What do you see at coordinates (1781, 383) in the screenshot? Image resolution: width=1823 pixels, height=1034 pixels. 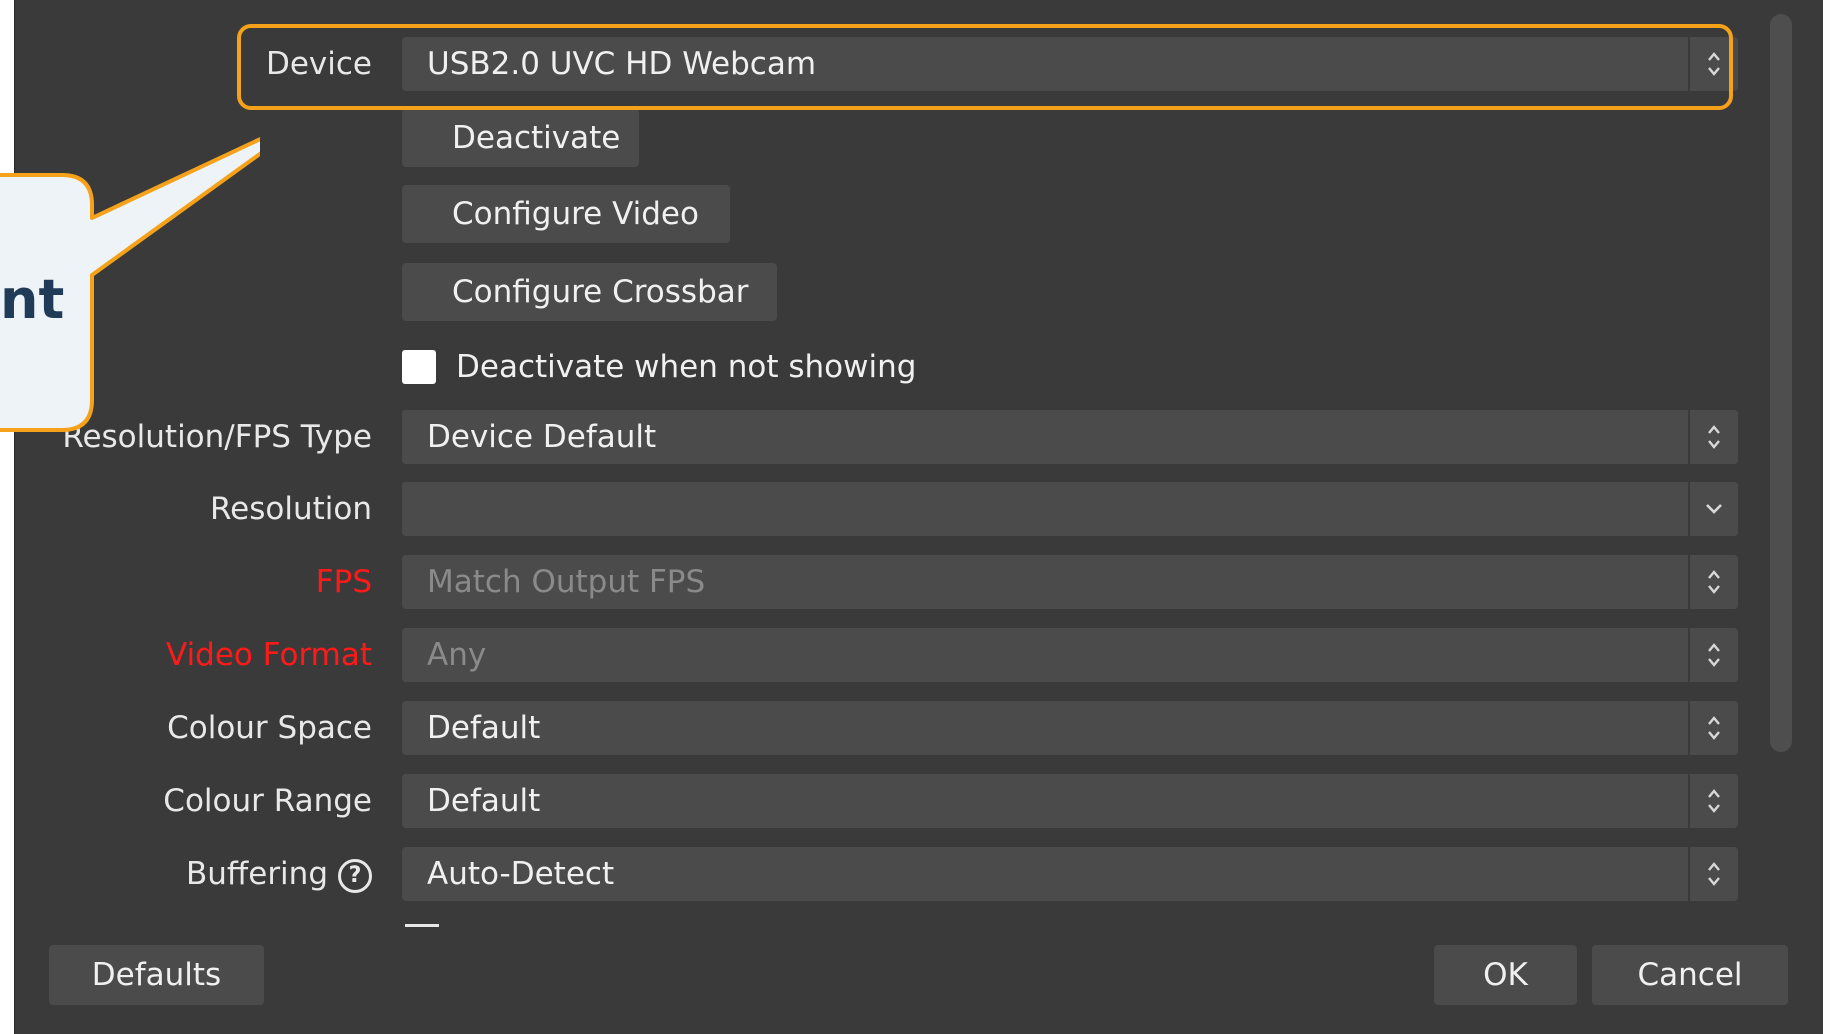 I see `vertical-scrollbar` at bounding box center [1781, 383].